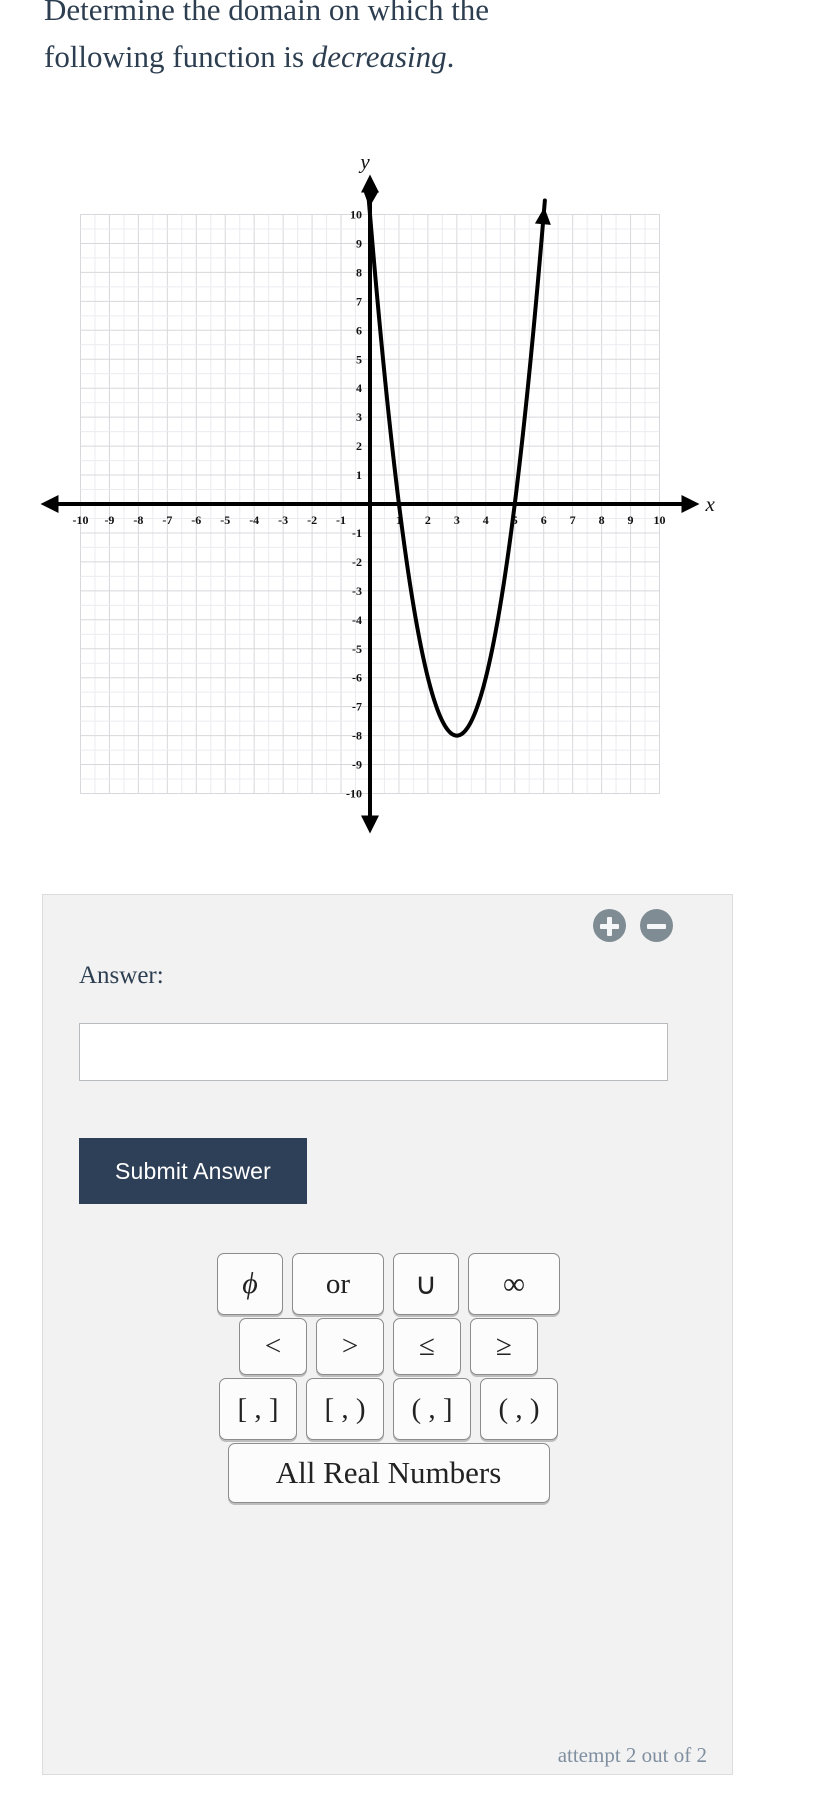 The width and height of the screenshot is (835, 1800). I want to click on key-union: ∪, so click(426, 1284).